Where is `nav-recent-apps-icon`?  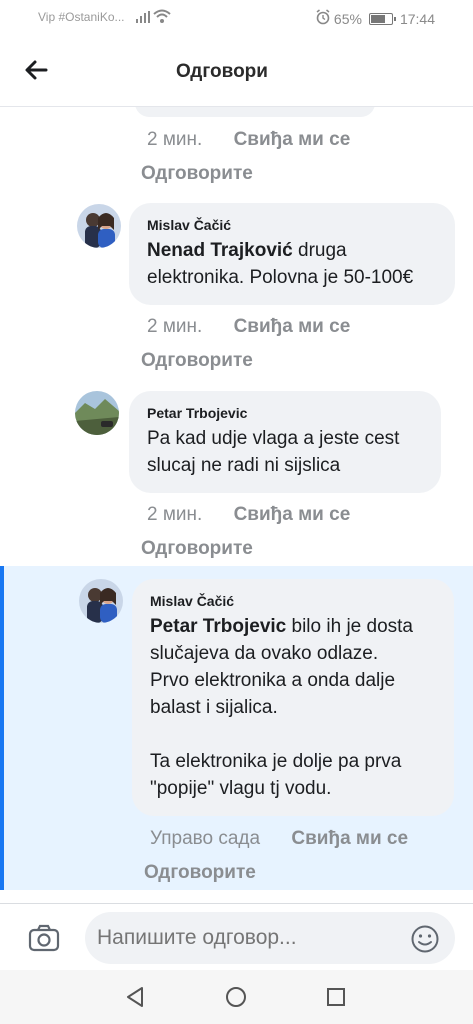
nav-recent-apps-icon is located at coordinates (336, 999).